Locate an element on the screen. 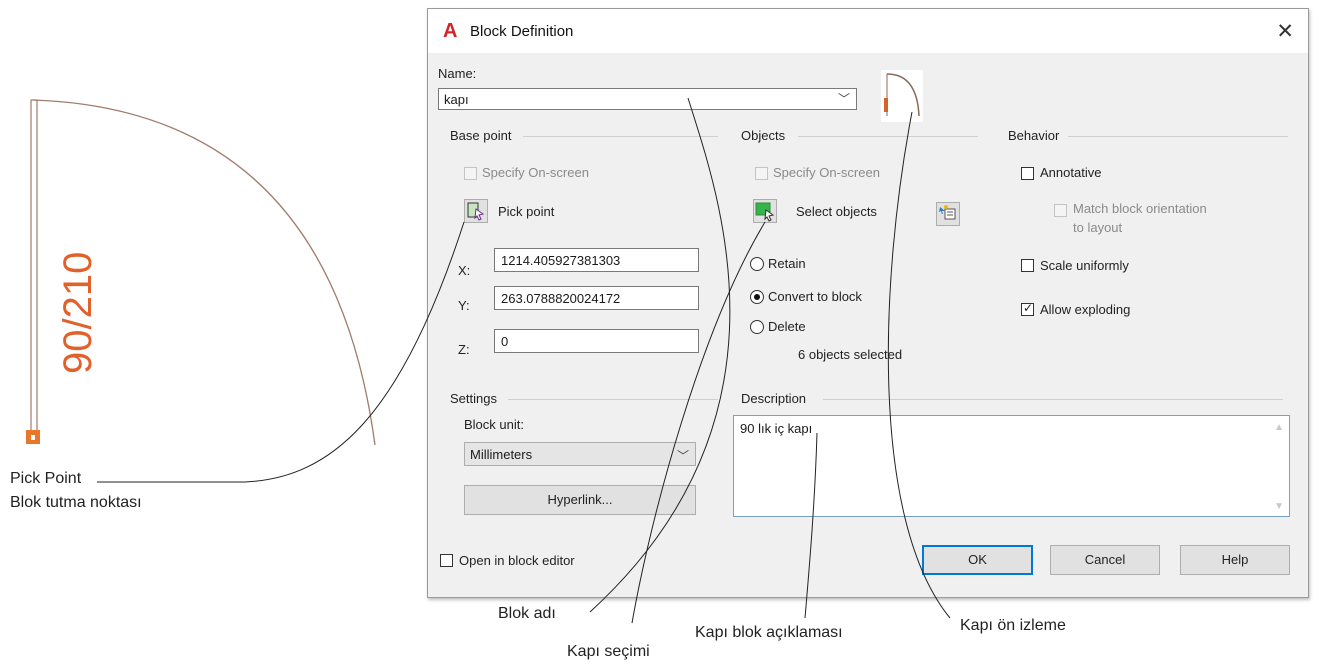  select-objects-button is located at coordinates (765, 211).